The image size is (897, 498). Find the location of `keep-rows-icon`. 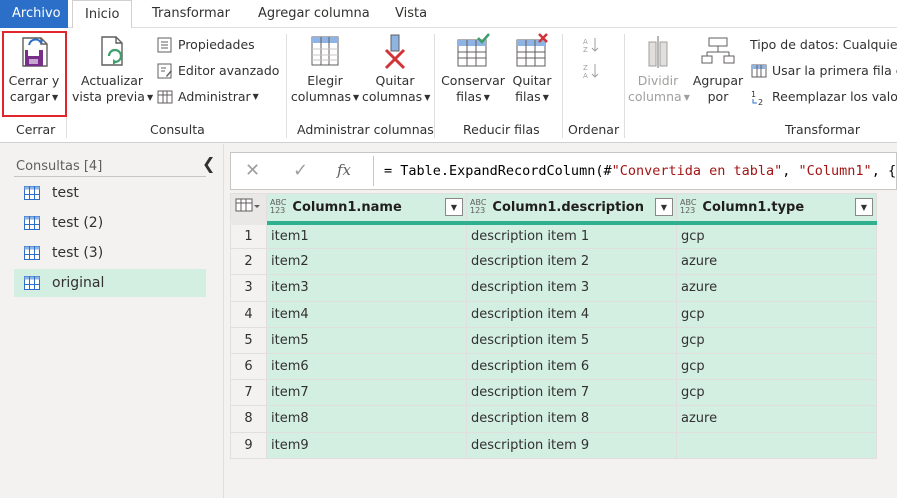

keep-rows-icon is located at coordinates (473, 50).